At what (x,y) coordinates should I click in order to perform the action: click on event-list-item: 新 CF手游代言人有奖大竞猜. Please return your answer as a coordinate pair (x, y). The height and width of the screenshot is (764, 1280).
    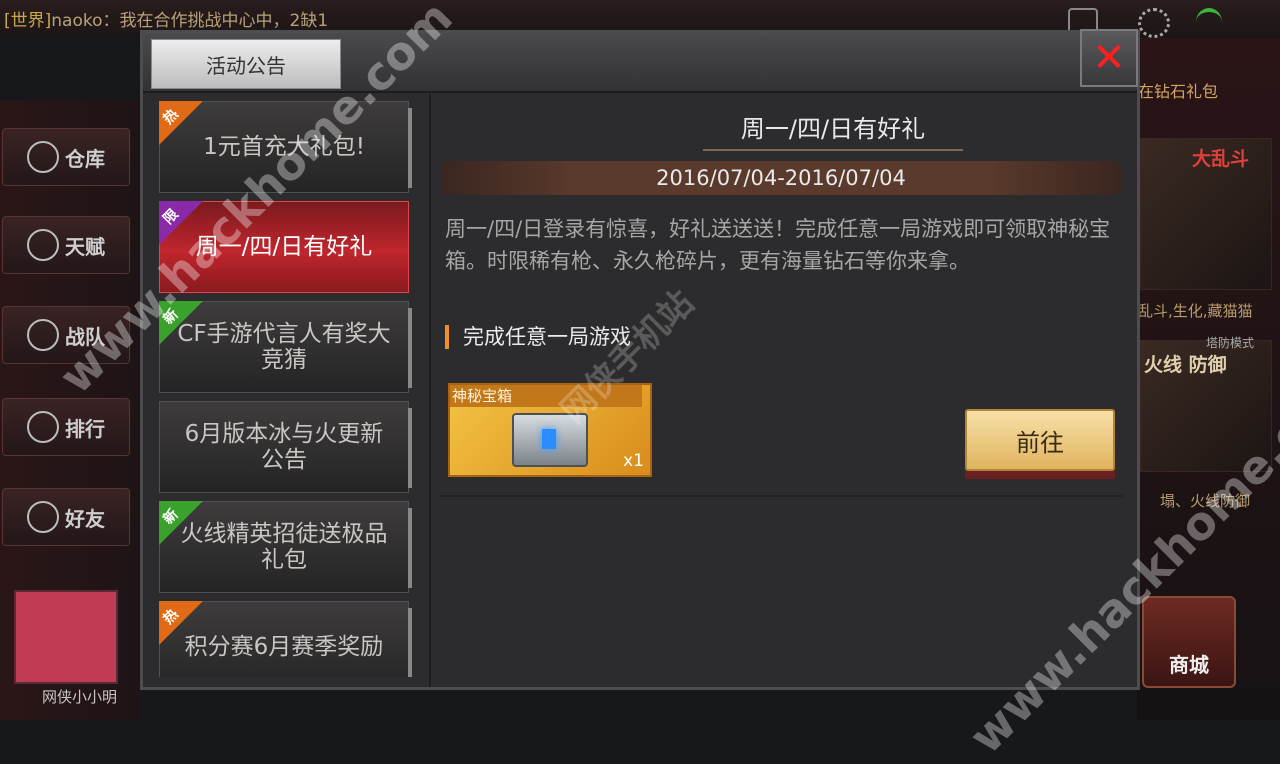
    Looking at the image, I should click on (285, 347).